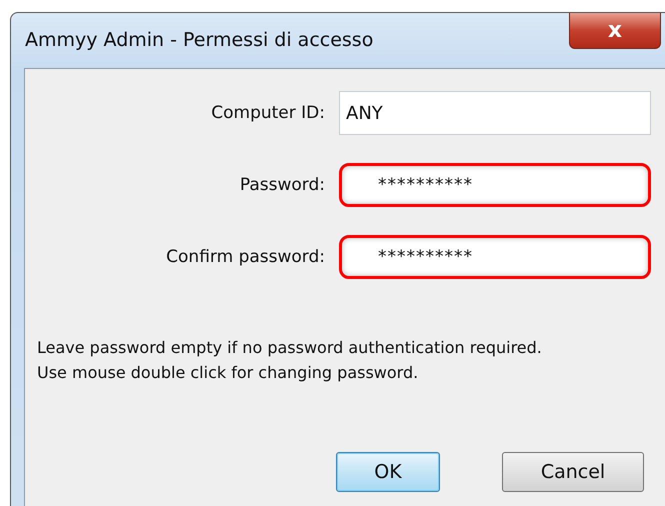 The height and width of the screenshot is (506, 665). I want to click on window-title: Ammyy Admin - Permessi di accesso, so click(199, 40).